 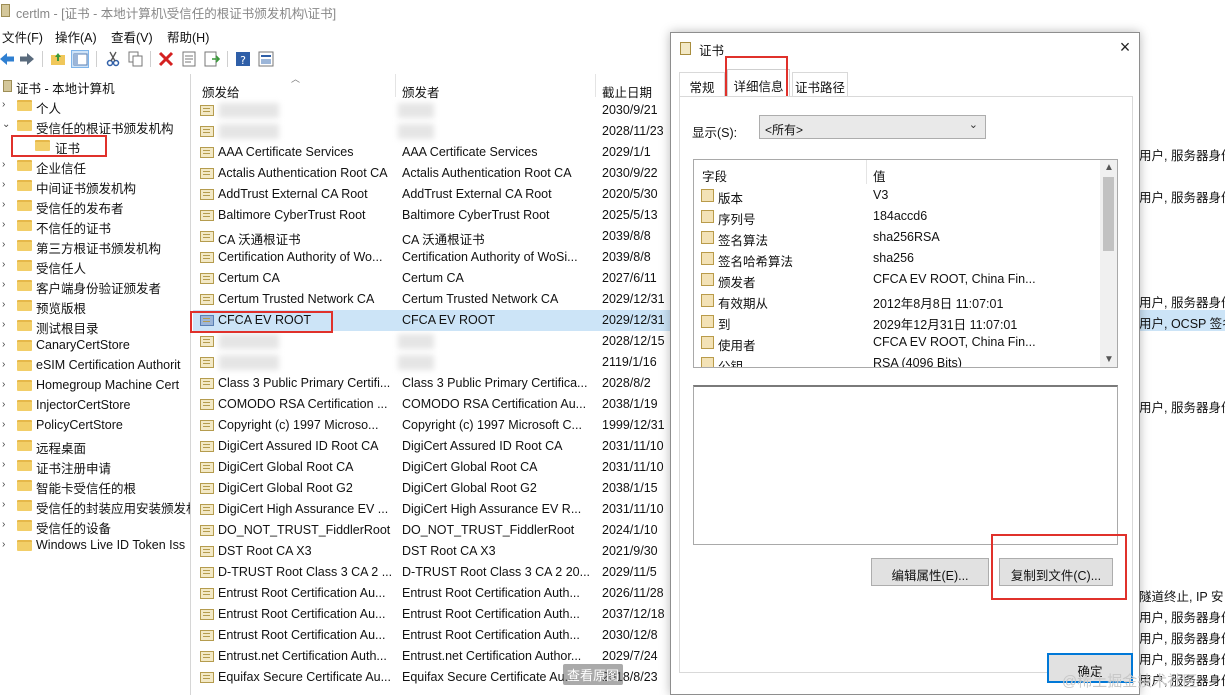 I want to click on tab-general: 常规, so click(x=702, y=84).